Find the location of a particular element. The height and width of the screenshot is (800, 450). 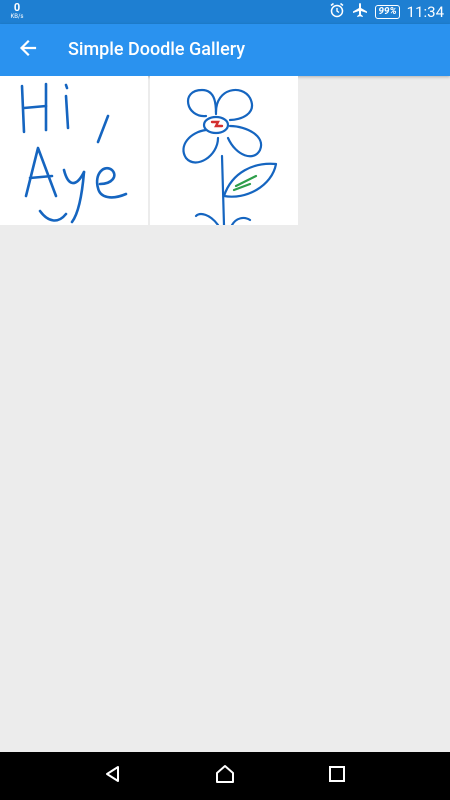

doodle-hi-aye-image is located at coordinates (74, 153).